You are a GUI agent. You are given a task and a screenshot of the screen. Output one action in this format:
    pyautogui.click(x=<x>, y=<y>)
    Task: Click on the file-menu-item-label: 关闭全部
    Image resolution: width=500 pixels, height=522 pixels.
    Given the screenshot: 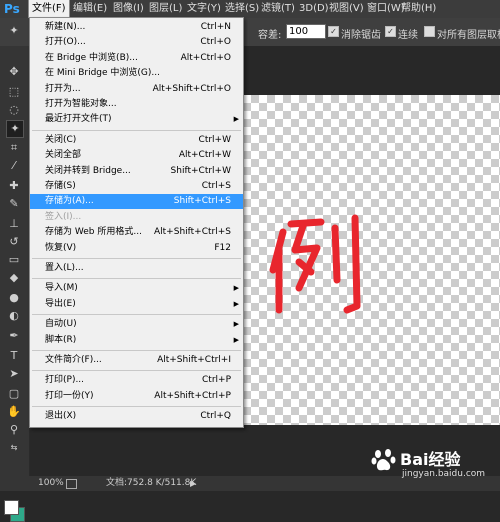 What is the action you would take?
    pyautogui.click(x=63, y=155)
    